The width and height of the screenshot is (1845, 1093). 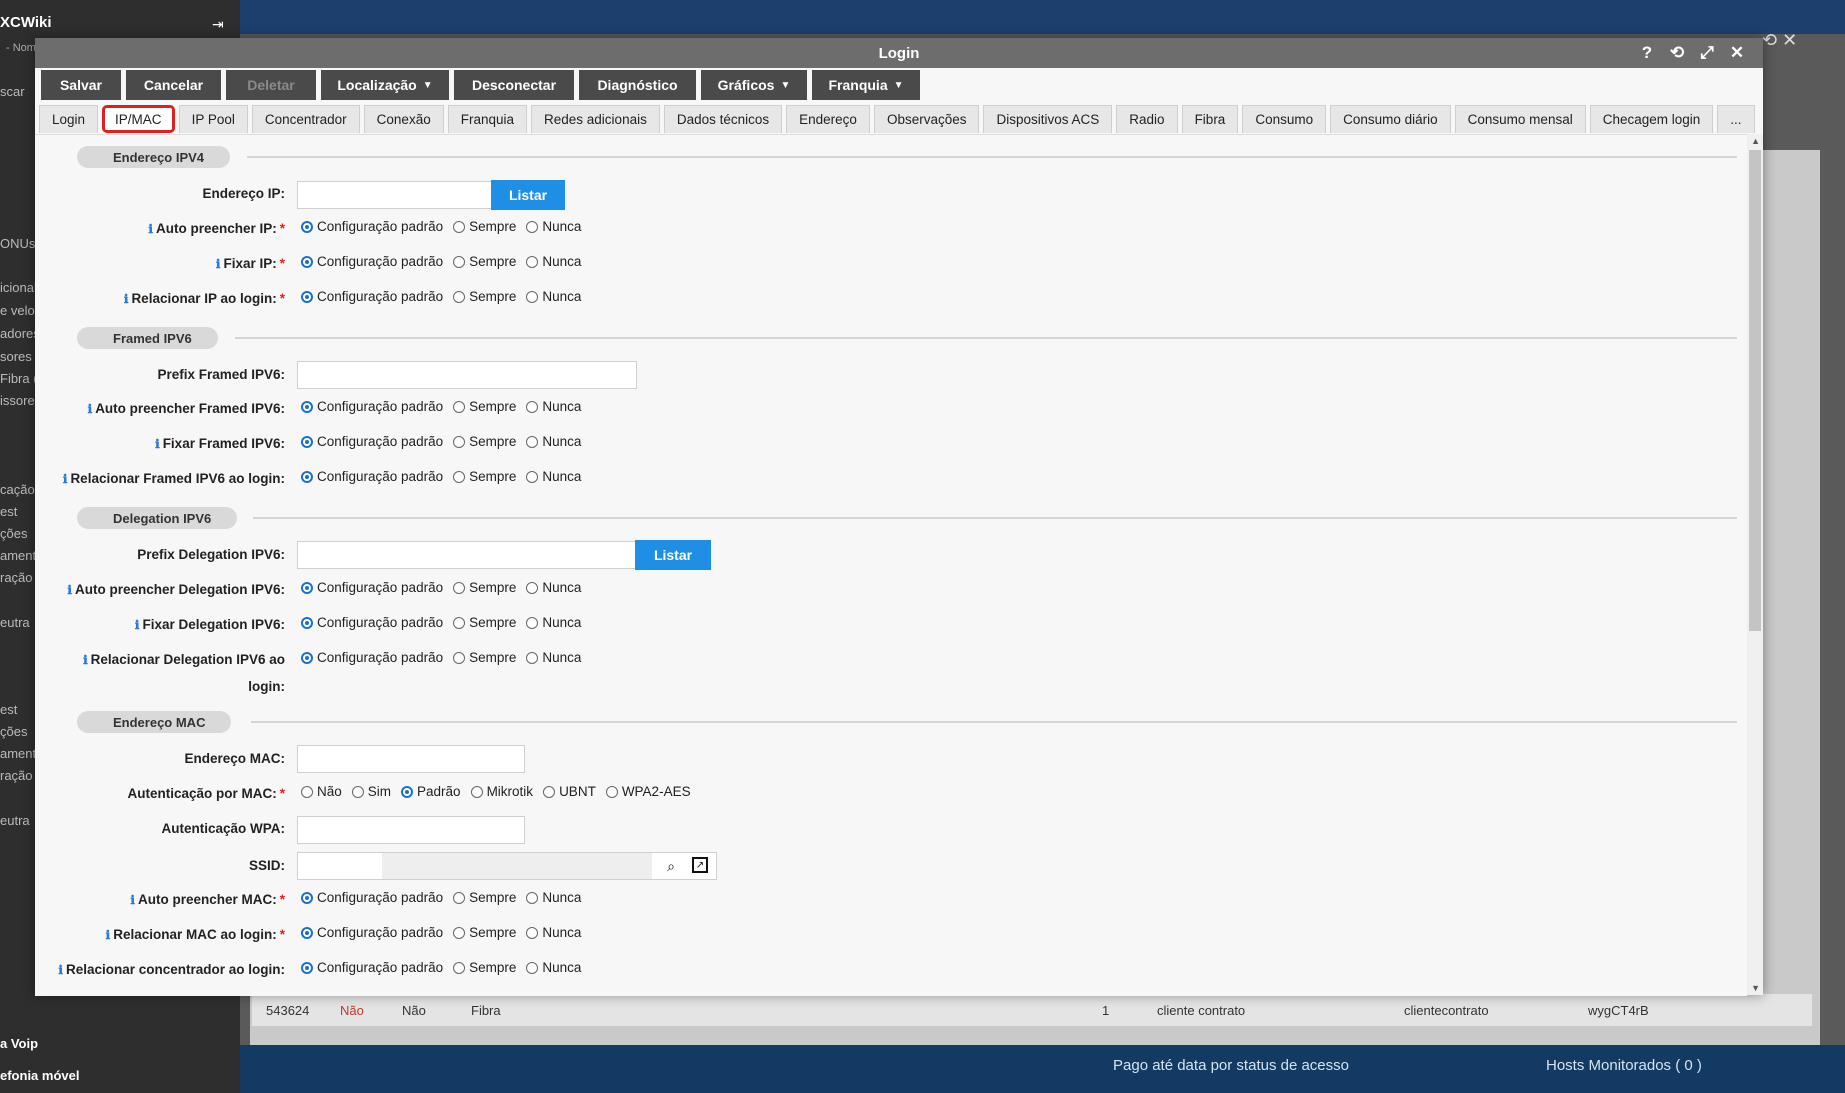 I want to click on sidebar-item-voip: a Voip, so click(x=19, y=1043).